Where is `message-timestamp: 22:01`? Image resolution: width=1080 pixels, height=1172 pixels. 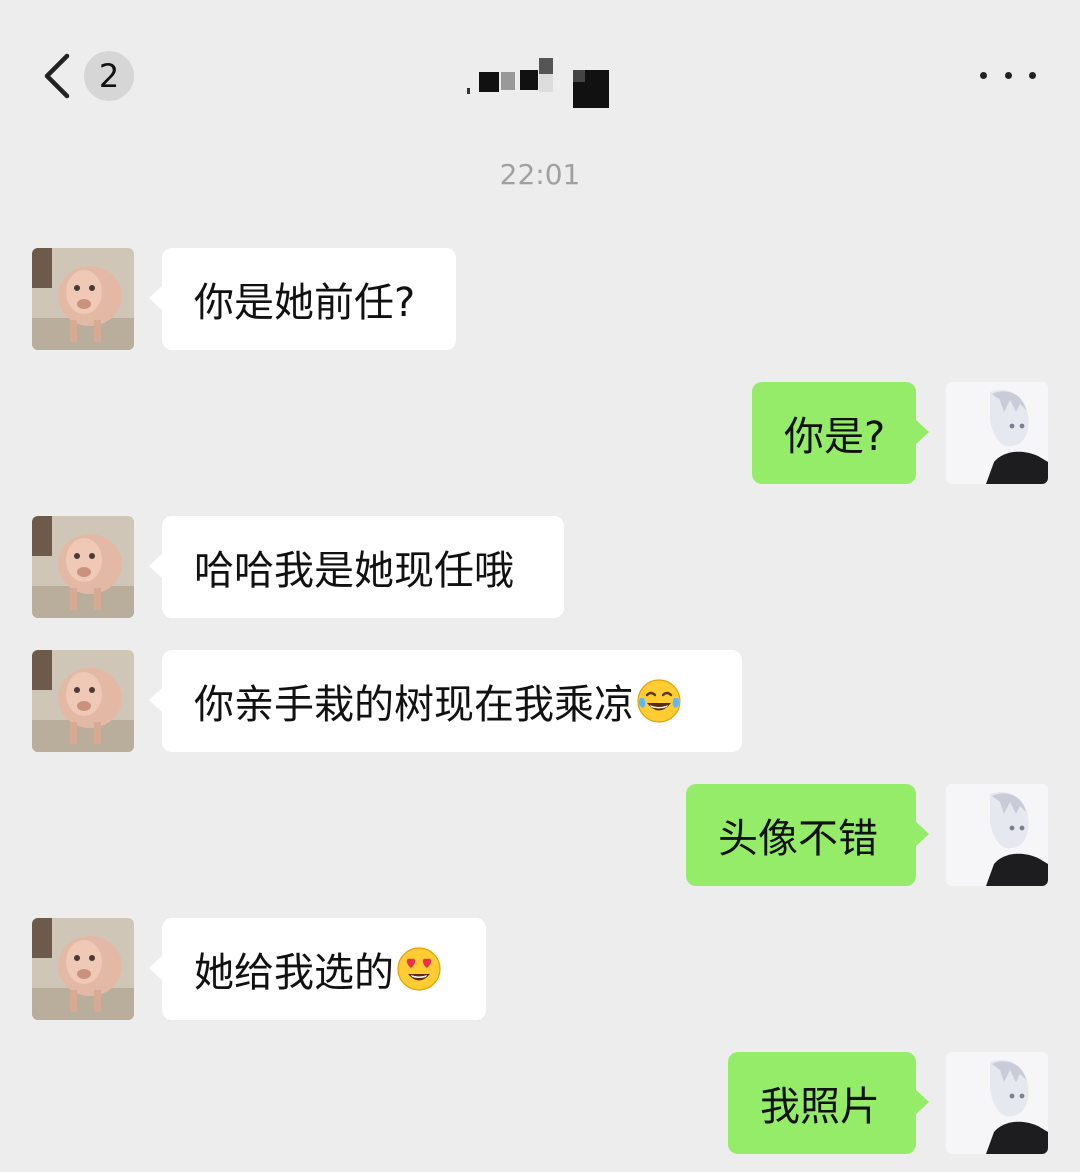
message-timestamp: 22:01 is located at coordinates (540, 174).